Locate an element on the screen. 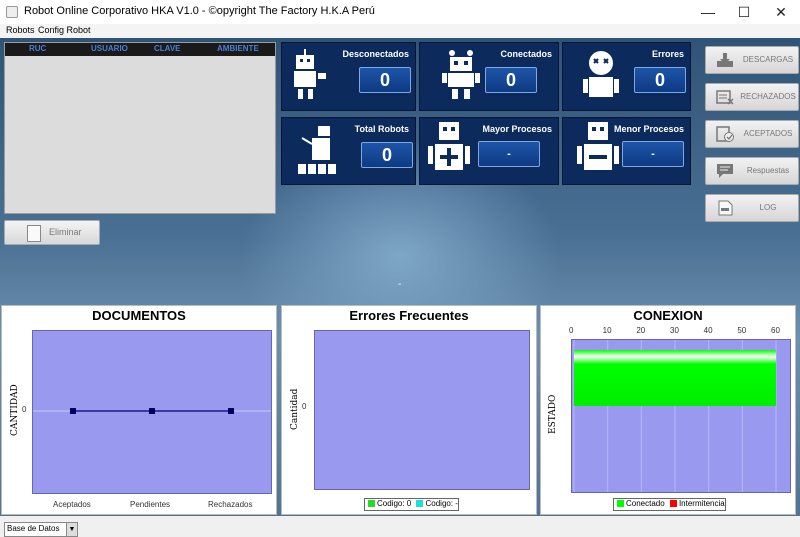  errores-legend: Codigo: 0 Codigo: - is located at coordinates (411, 504).